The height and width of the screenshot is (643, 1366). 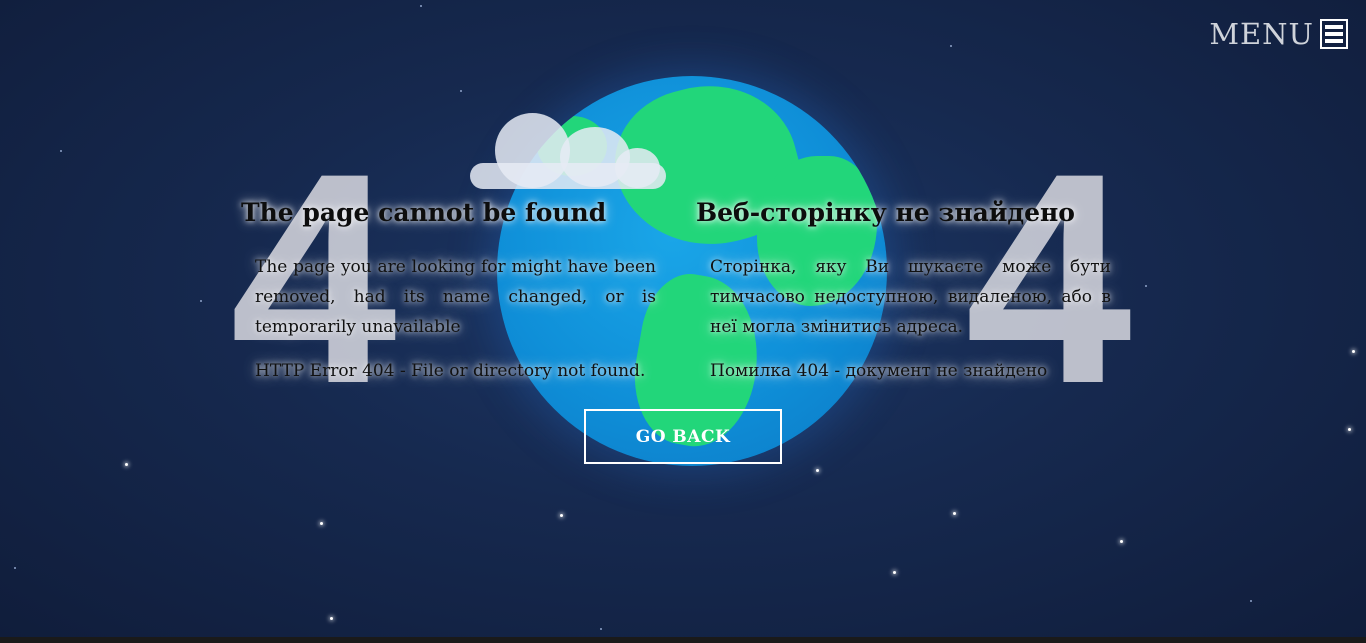 I want to click on cloud-image, so click(x=568, y=176).